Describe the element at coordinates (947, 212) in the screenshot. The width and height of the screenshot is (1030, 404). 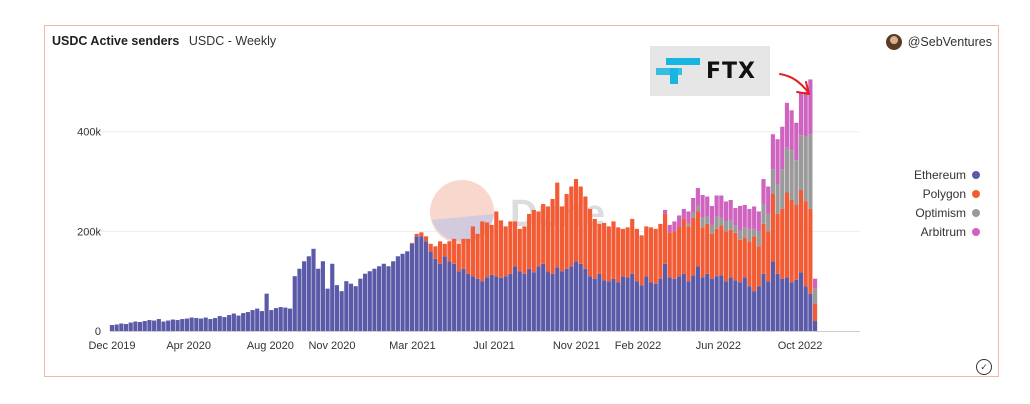
I see `legend-item-optimism: Optimism` at that location.